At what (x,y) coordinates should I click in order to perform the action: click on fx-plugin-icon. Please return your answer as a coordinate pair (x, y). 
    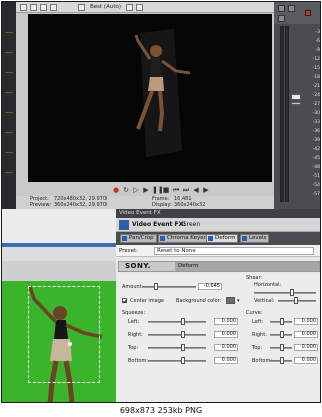
    Looking at the image, I should click on (124, 225).